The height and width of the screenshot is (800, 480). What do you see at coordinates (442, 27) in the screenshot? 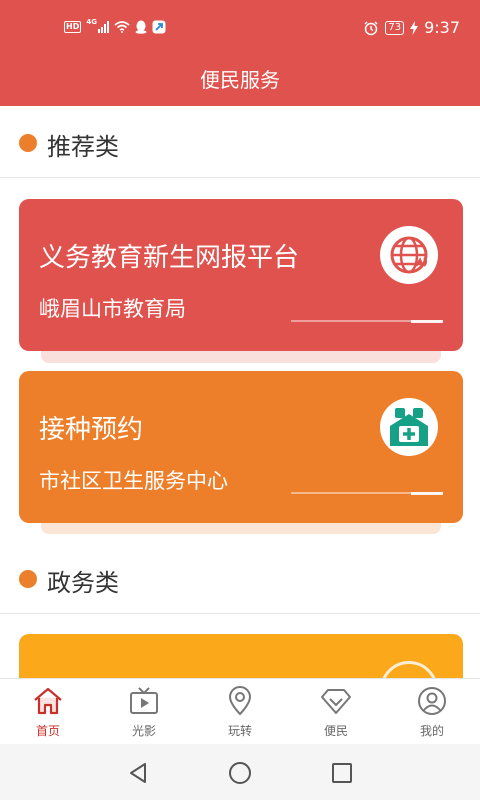
I see `status-time: 9:37` at bounding box center [442, 27].